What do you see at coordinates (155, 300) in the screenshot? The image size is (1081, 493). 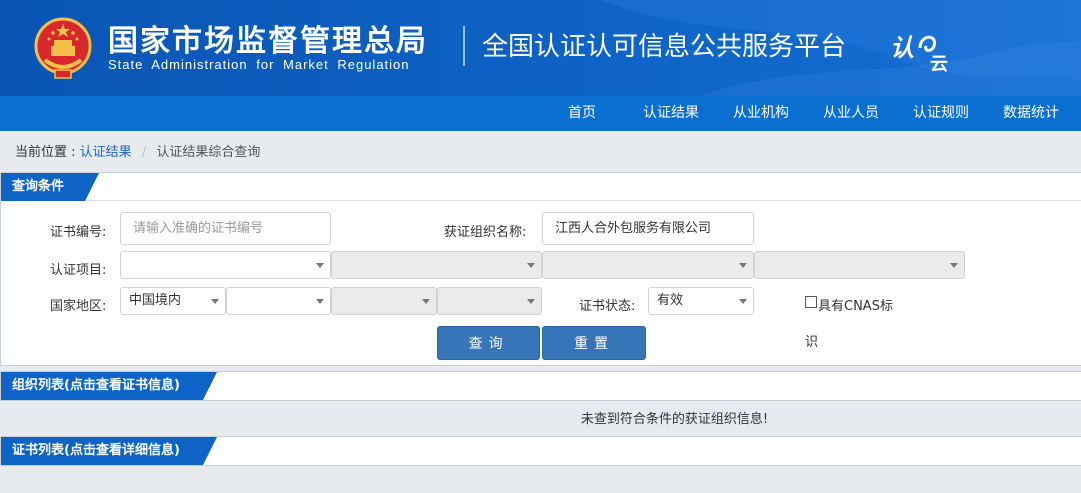 I see `region-select-value: 中国境内` at bounding box center [155, 300].